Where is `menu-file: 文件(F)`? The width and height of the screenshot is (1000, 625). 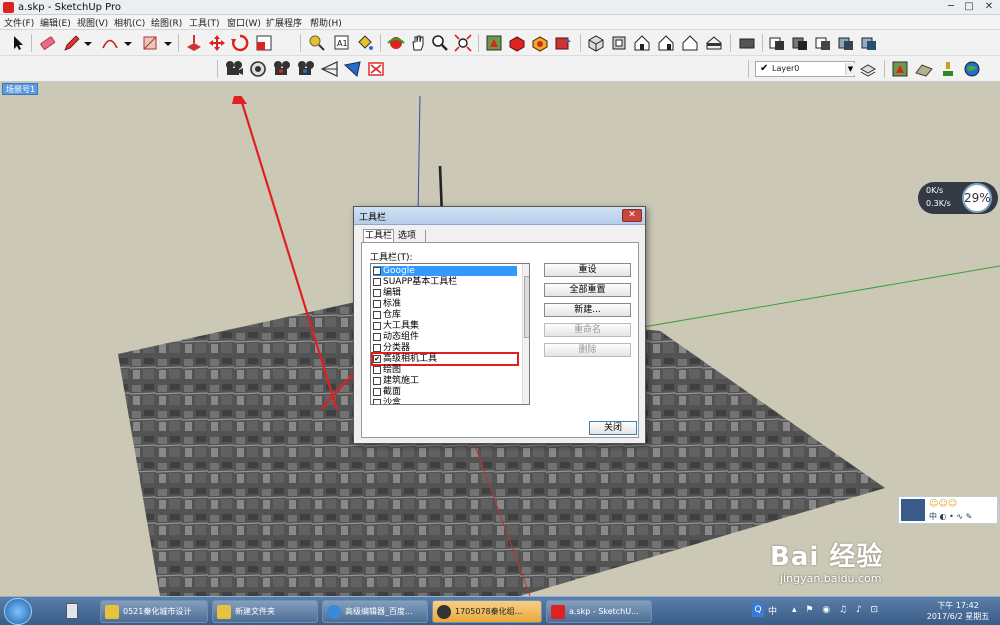
menu-file: 文件(F) is located at coordinates (19, 22).